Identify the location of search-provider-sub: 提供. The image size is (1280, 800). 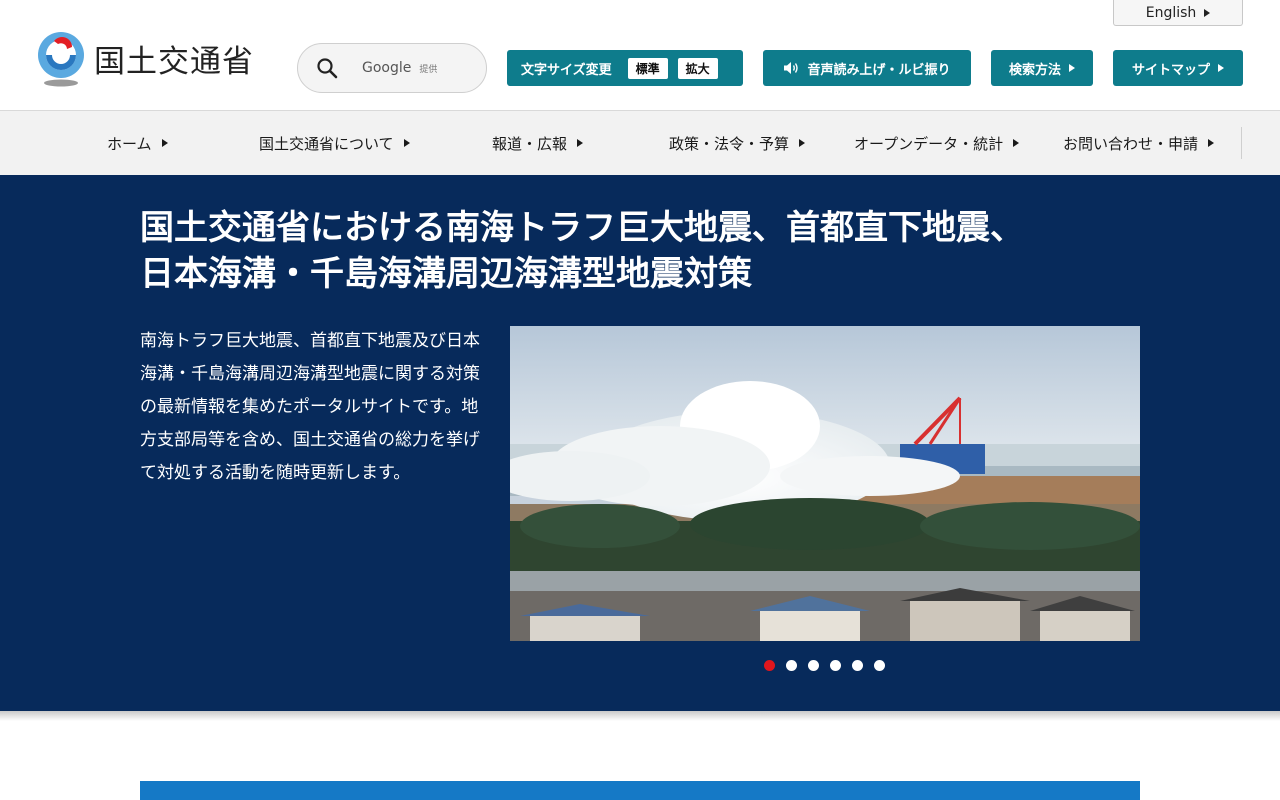
(428, 69).